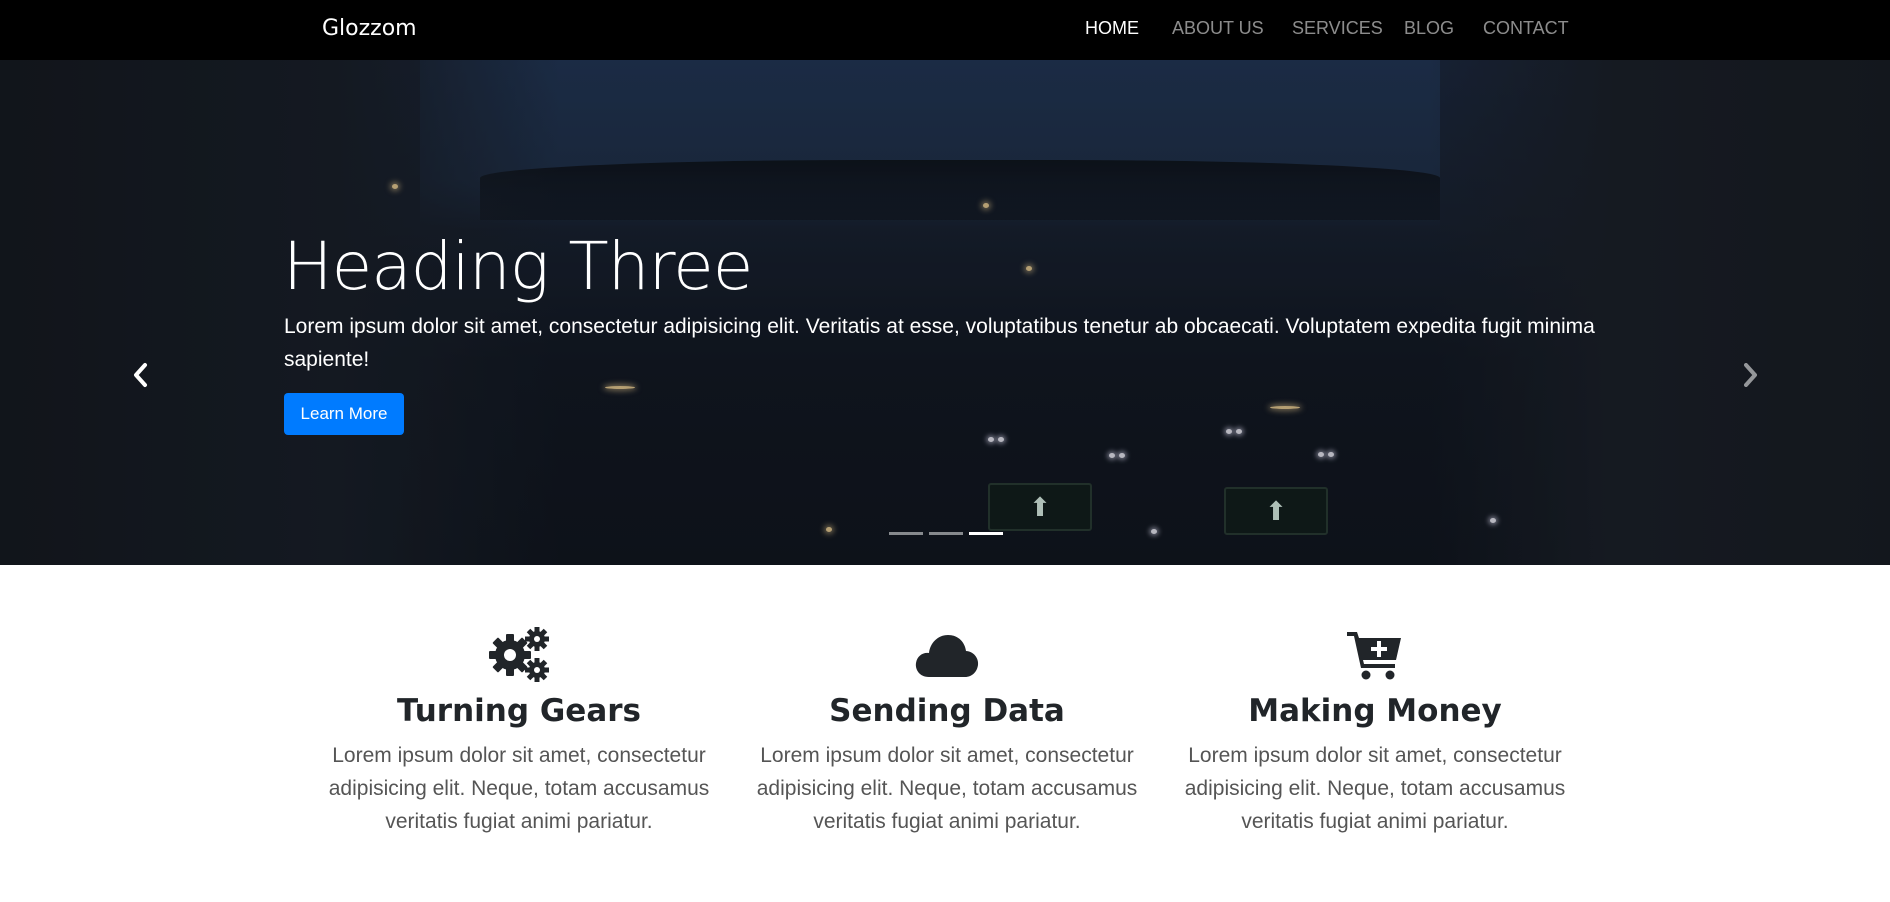 Image resolution: width=1890 pixels, height=902 pixels. What do you see at coordinates (369, 28) in the screenshot?
I see `brand-logo: Glozzom` at bounding box center [369, 28].